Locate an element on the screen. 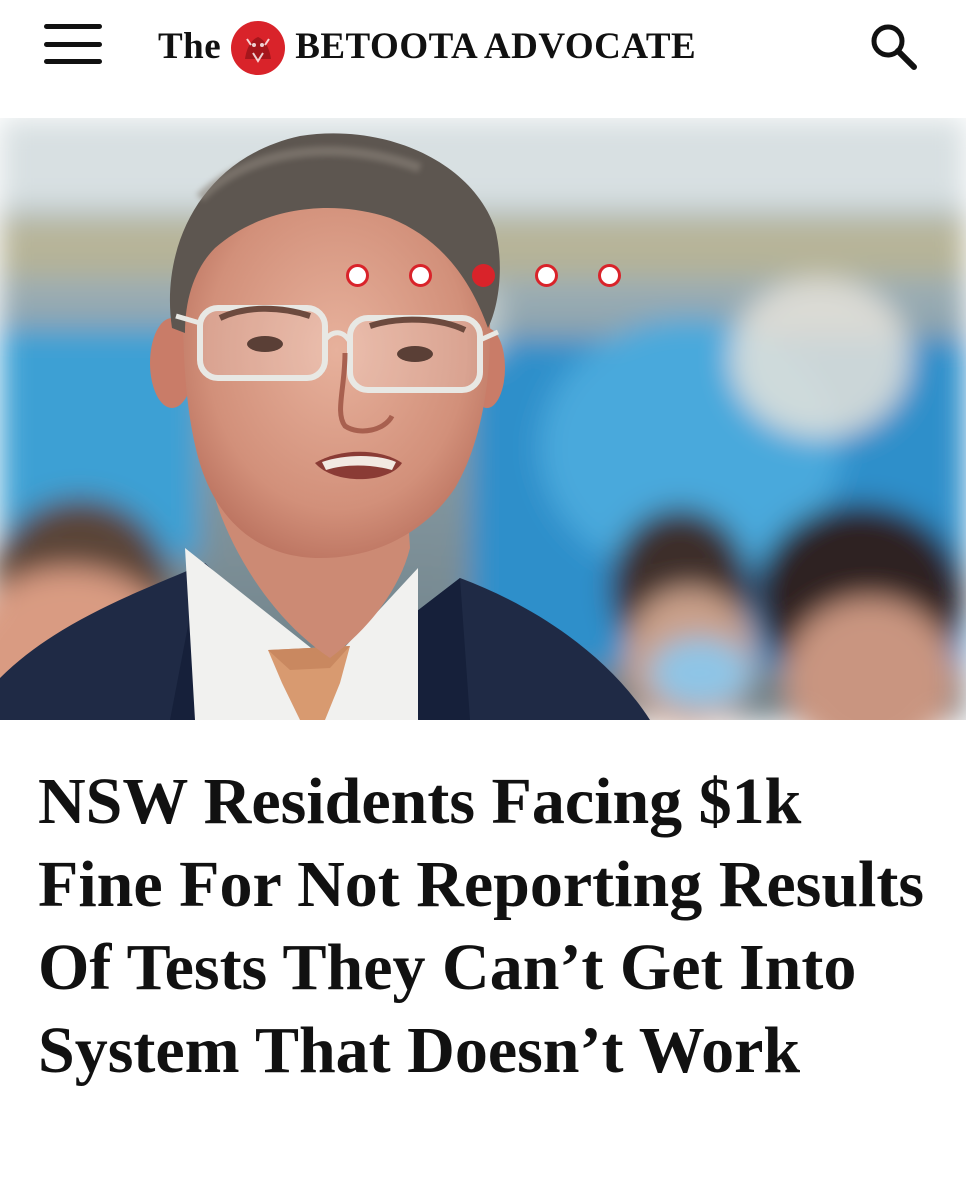  brand-prefix: The is located at coordinates (190, 46).